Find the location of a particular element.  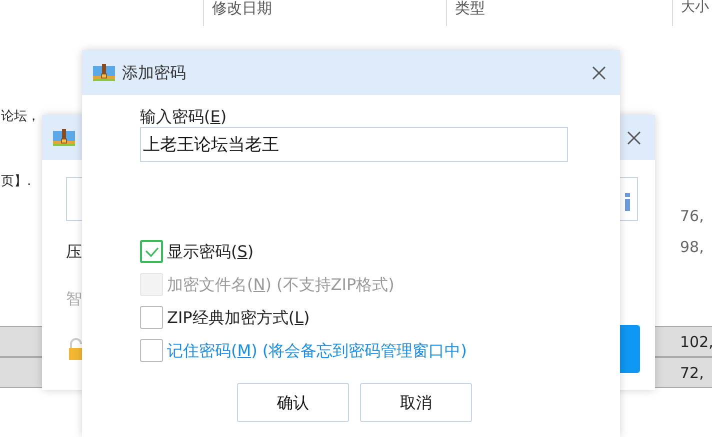

size-cell-text: 102, is located at coordinates (696, 342).